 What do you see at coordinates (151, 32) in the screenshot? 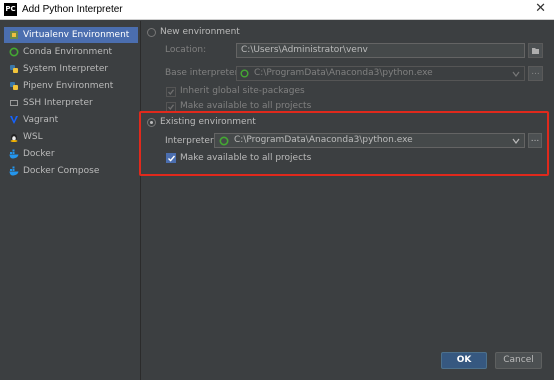
I see `new-environment-radio` at bounding box center [151, 32].